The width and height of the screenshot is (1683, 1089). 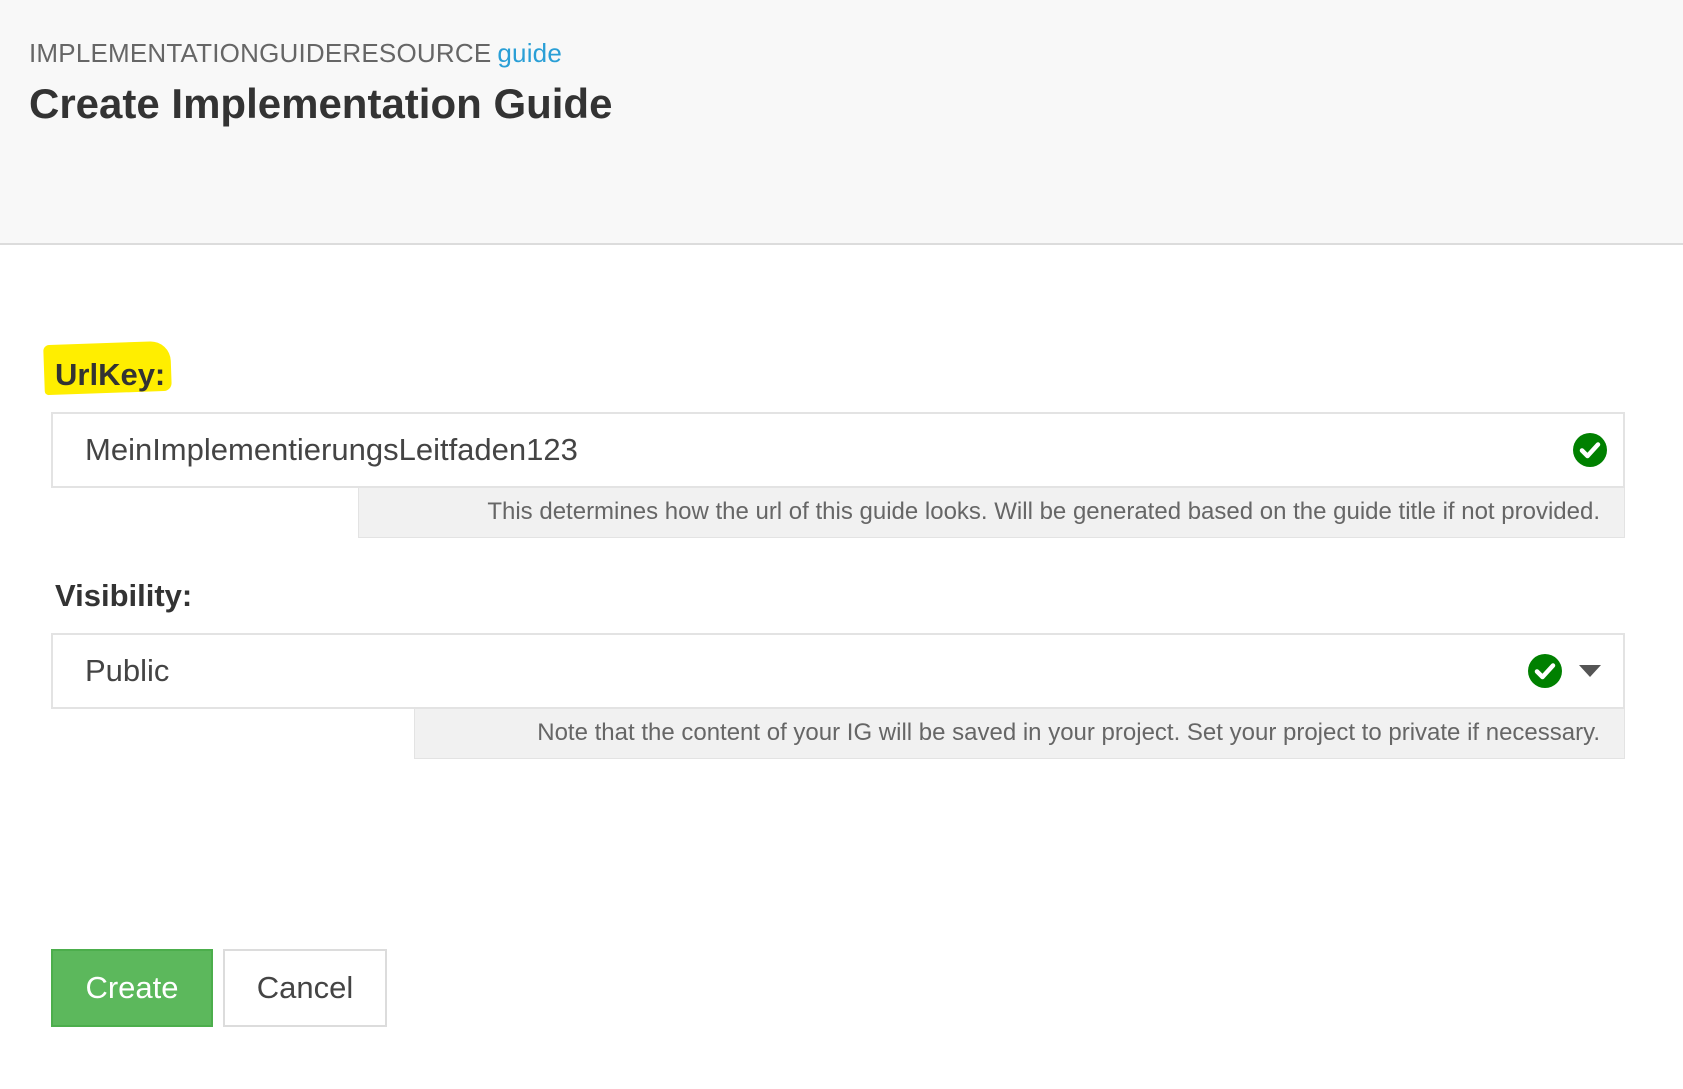 What do you see at coordinates (331, 449) in the screenshot?
I see `urlkey-input-value: MeinImplementierungsLeitfaden123` at bounding box center [331, 449].